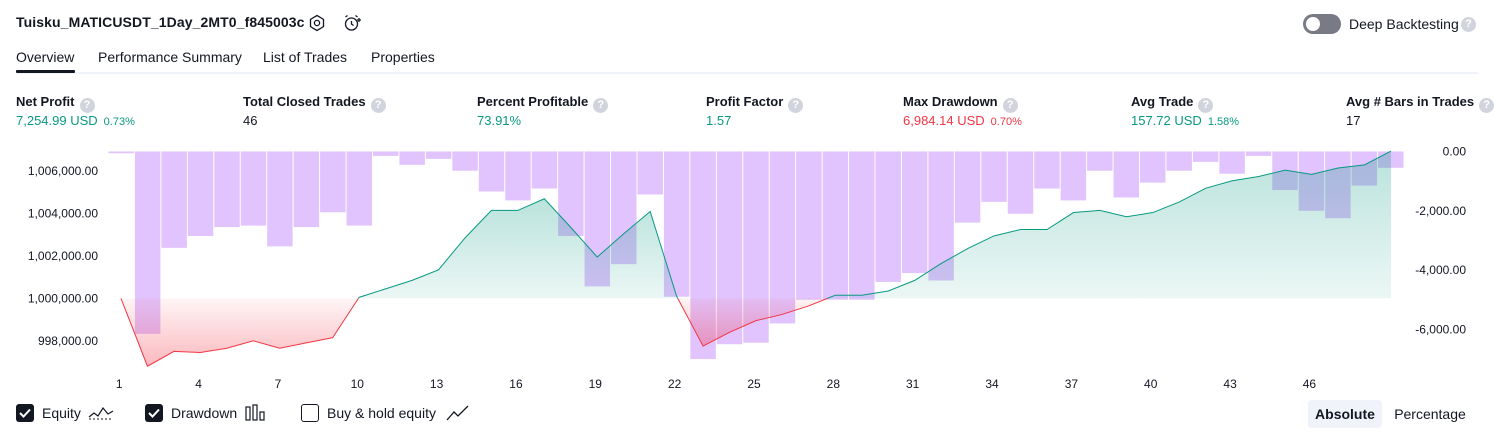  Describe the element at coordinates (1440, 329) in the screenshot. I see `right-axis-tick-label: -6,000.00` at that location.